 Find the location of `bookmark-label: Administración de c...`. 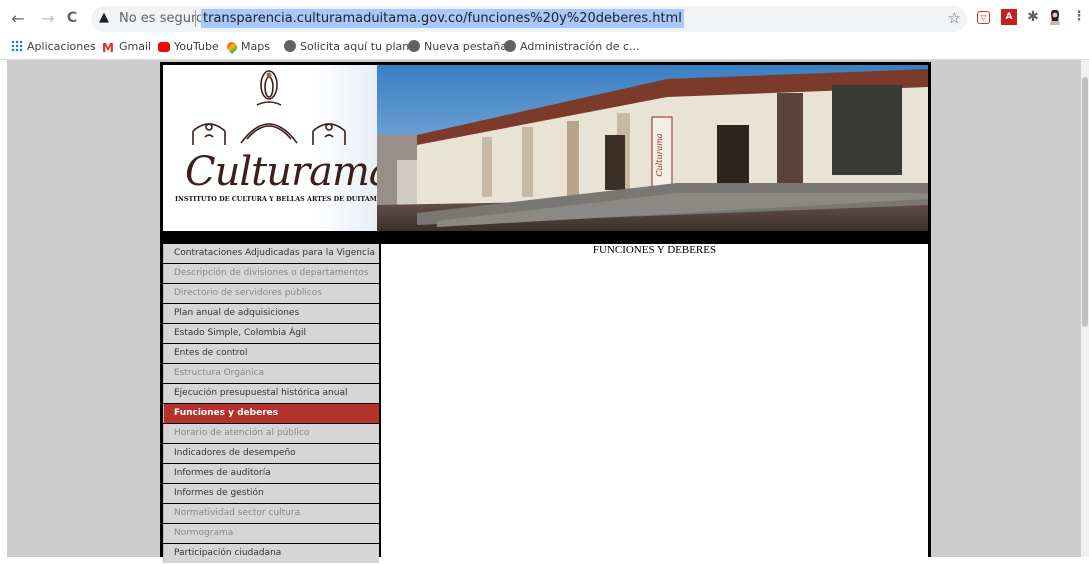

bookmark-label: Administración de c... is located at coordinates (580, 46).